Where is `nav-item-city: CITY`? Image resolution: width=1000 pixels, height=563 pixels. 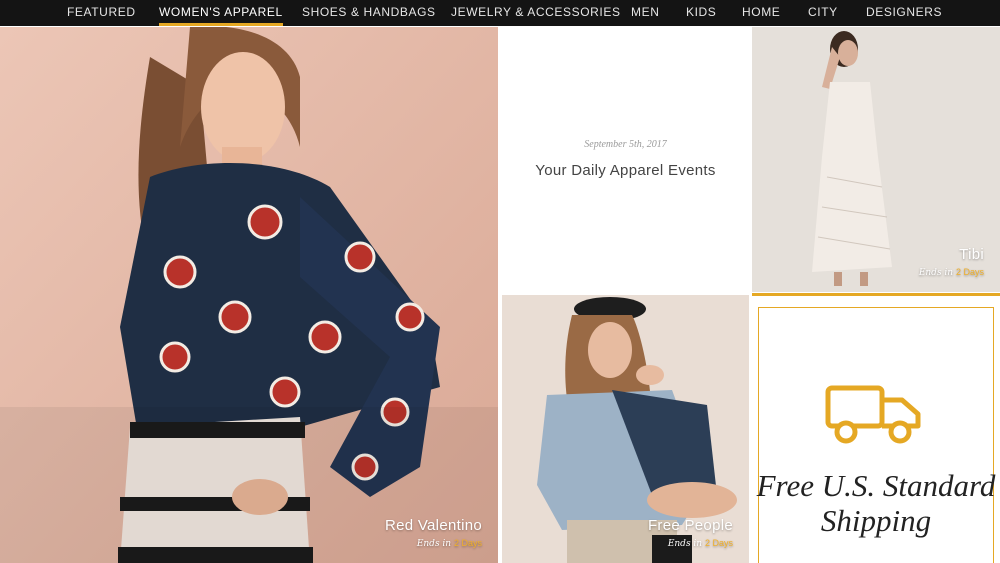 nav-item-city: CITY is located at coordinates (823, 13).